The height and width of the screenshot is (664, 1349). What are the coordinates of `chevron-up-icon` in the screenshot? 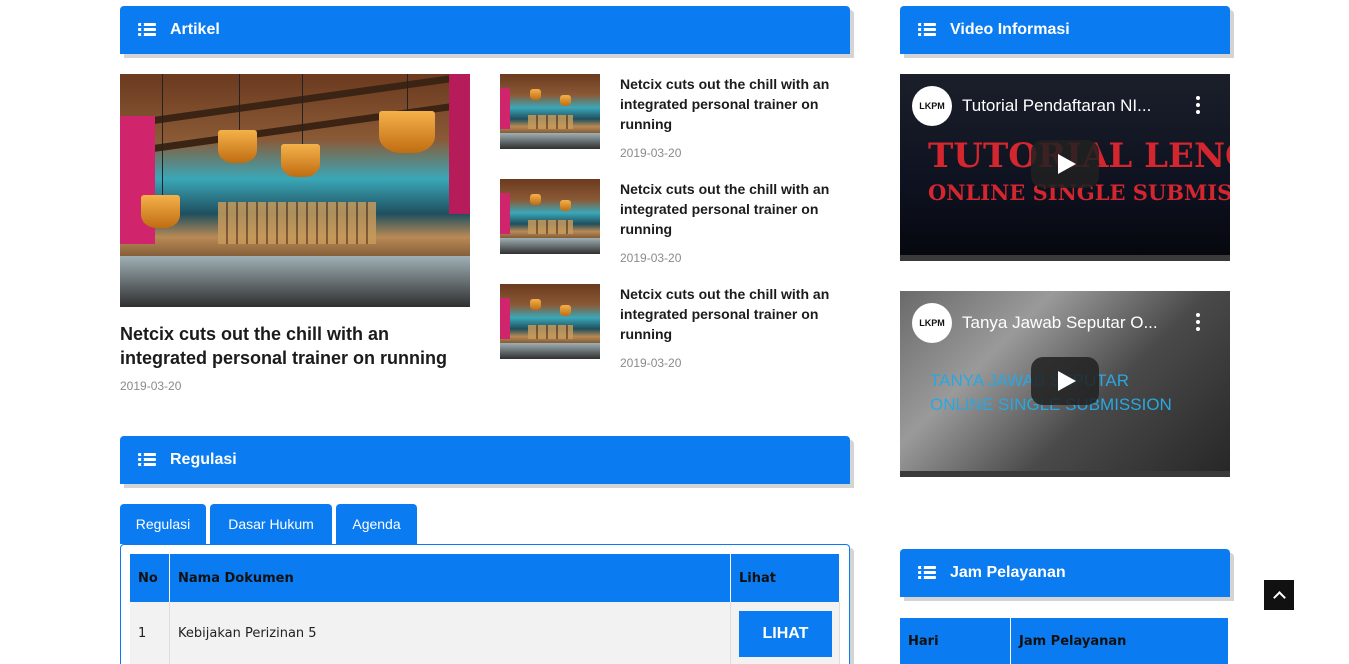 It's located at (1279, 595).